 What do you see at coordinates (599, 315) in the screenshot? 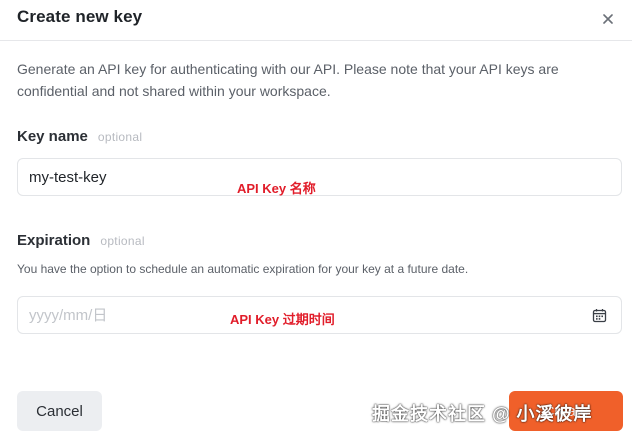
I see `calendar-icon` at bounding box center [599, 315].